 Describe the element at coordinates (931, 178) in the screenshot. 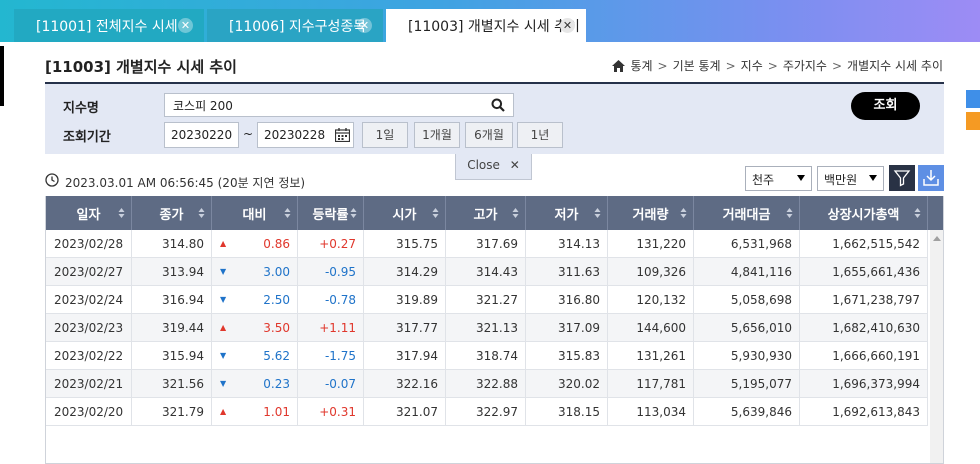

I see `download-button` at that location.